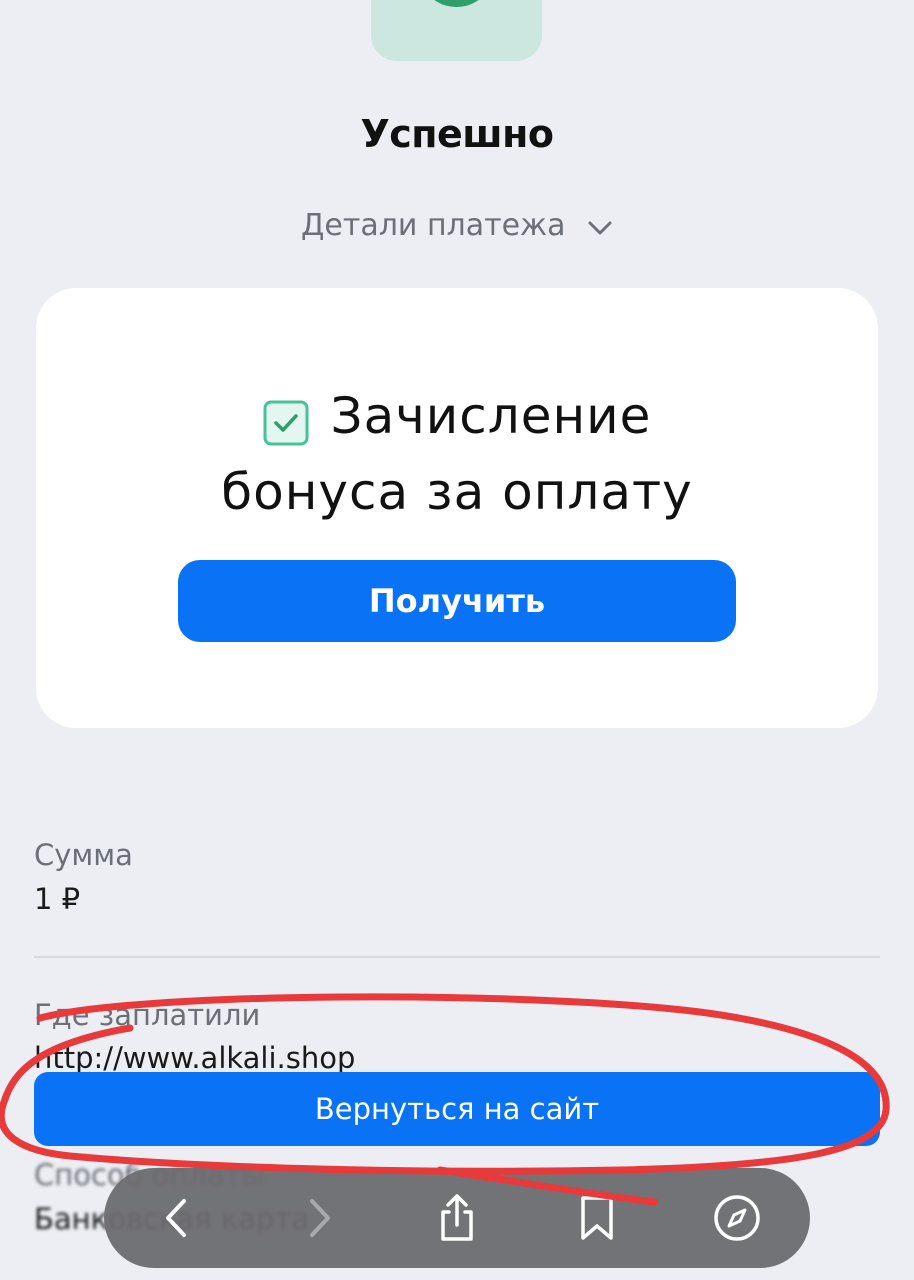 This screenshot has width=914, height=1280. Describe the element at coordinates (195, 1058) in the screenshot. I see `where-paid-value: http://www.alkali.shop` at that location.